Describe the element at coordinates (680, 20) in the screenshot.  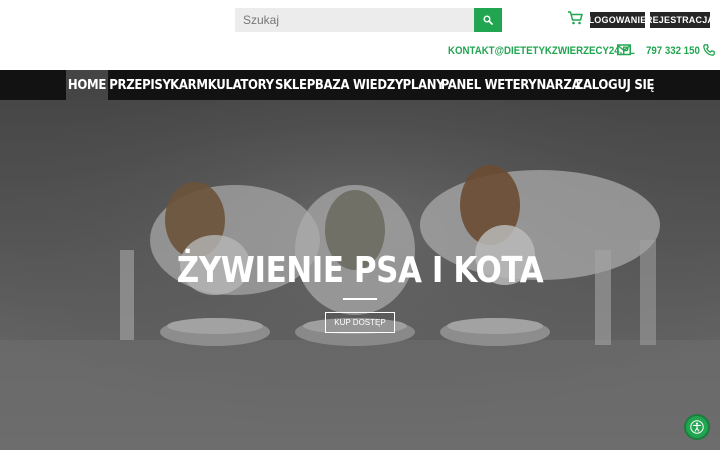
I see `register-button: REJESTRACJA` at that location.